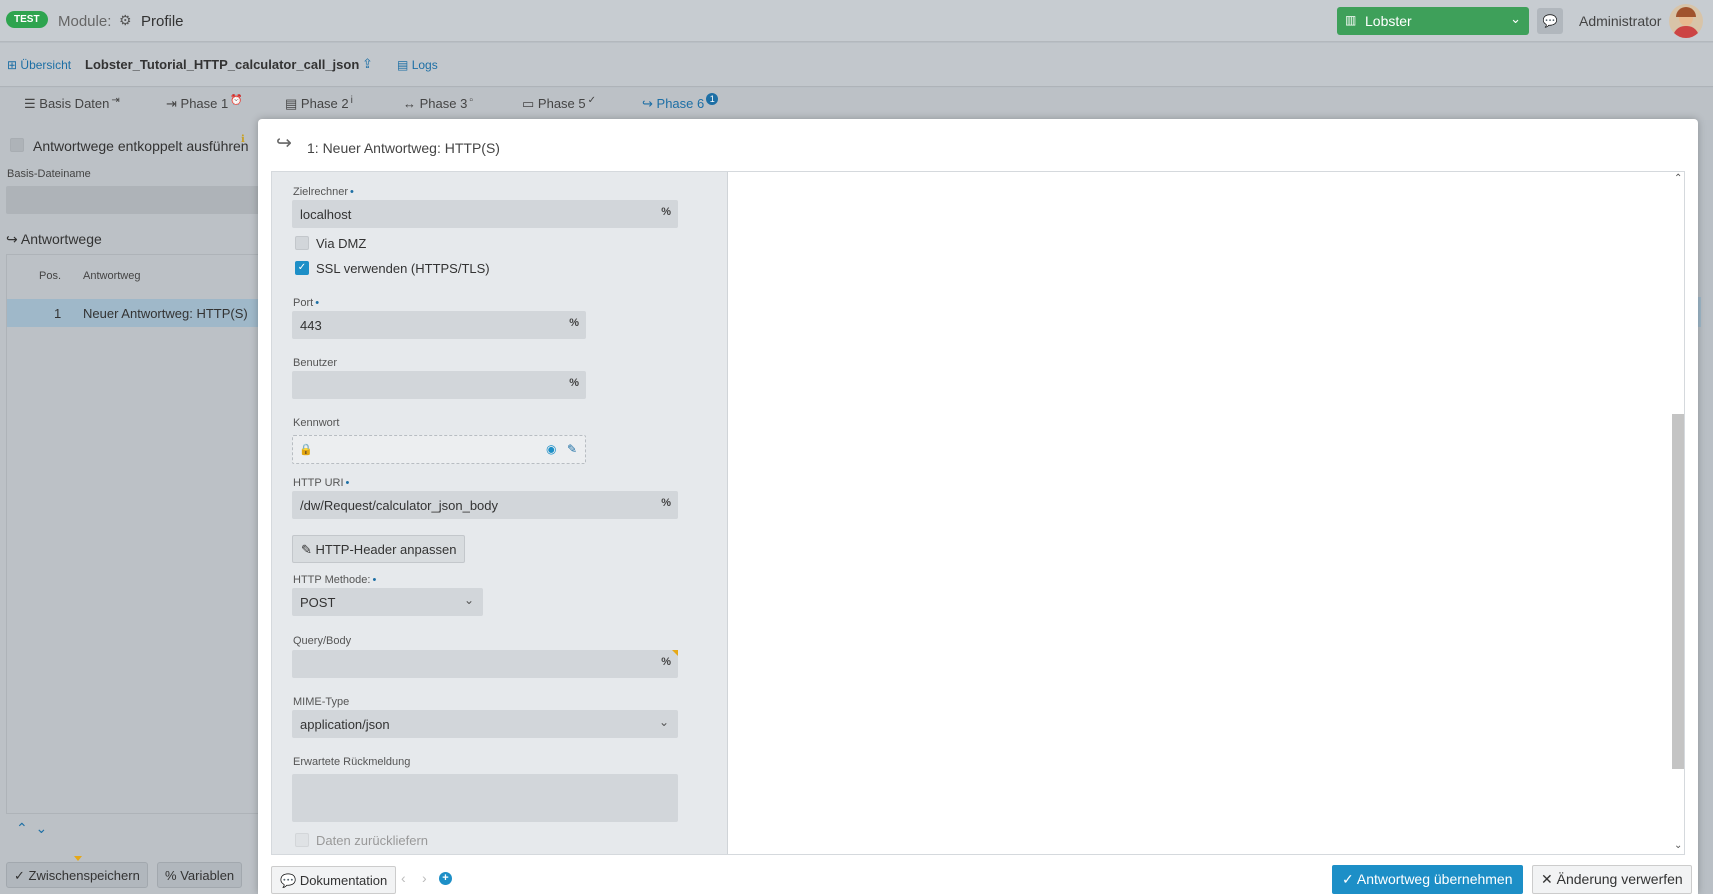 The height and width of the screenshot is (894, 1713). I want to click on table-row: 1 Neuer Antwortweg: HTTP(S), so click(134, 313).